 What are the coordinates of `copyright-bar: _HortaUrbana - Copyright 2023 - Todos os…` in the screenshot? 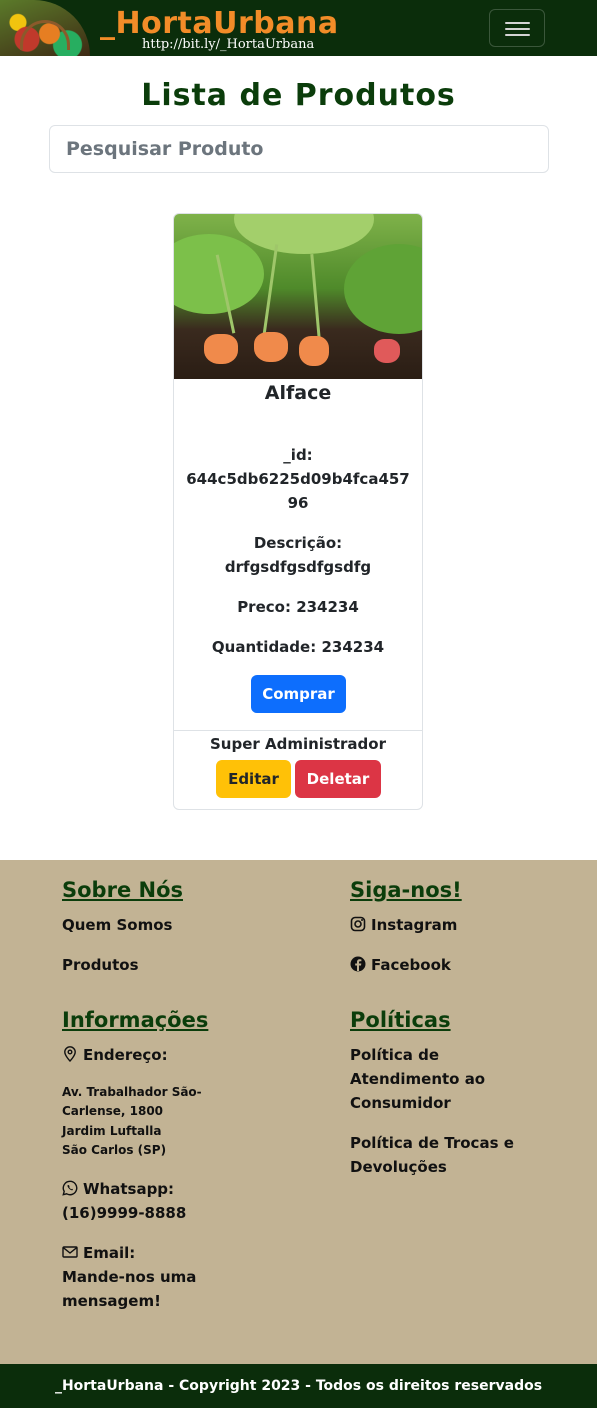 It's located at (298, 1386).